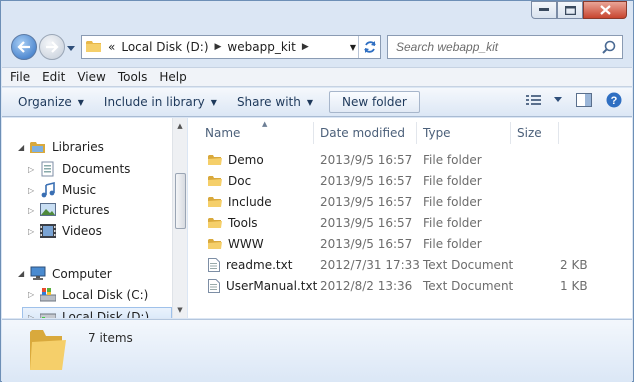  I want to click on minimize-button, so click(544, 10).